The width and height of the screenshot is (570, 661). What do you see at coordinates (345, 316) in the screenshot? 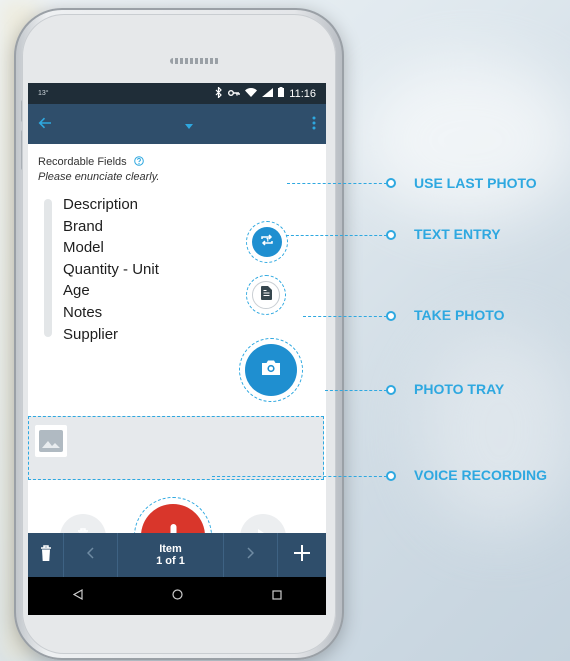
I see `callout-line-take-photo` at bounding box center [345, 316].